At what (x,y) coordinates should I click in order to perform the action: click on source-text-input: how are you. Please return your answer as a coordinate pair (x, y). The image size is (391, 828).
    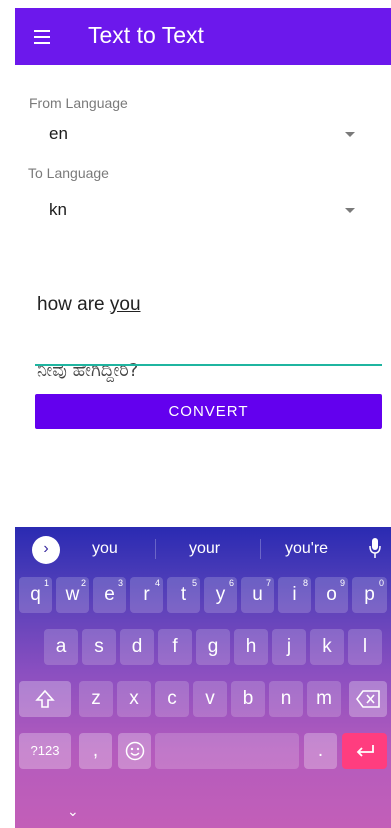
    Looking at the image, I should click on (89, 305).